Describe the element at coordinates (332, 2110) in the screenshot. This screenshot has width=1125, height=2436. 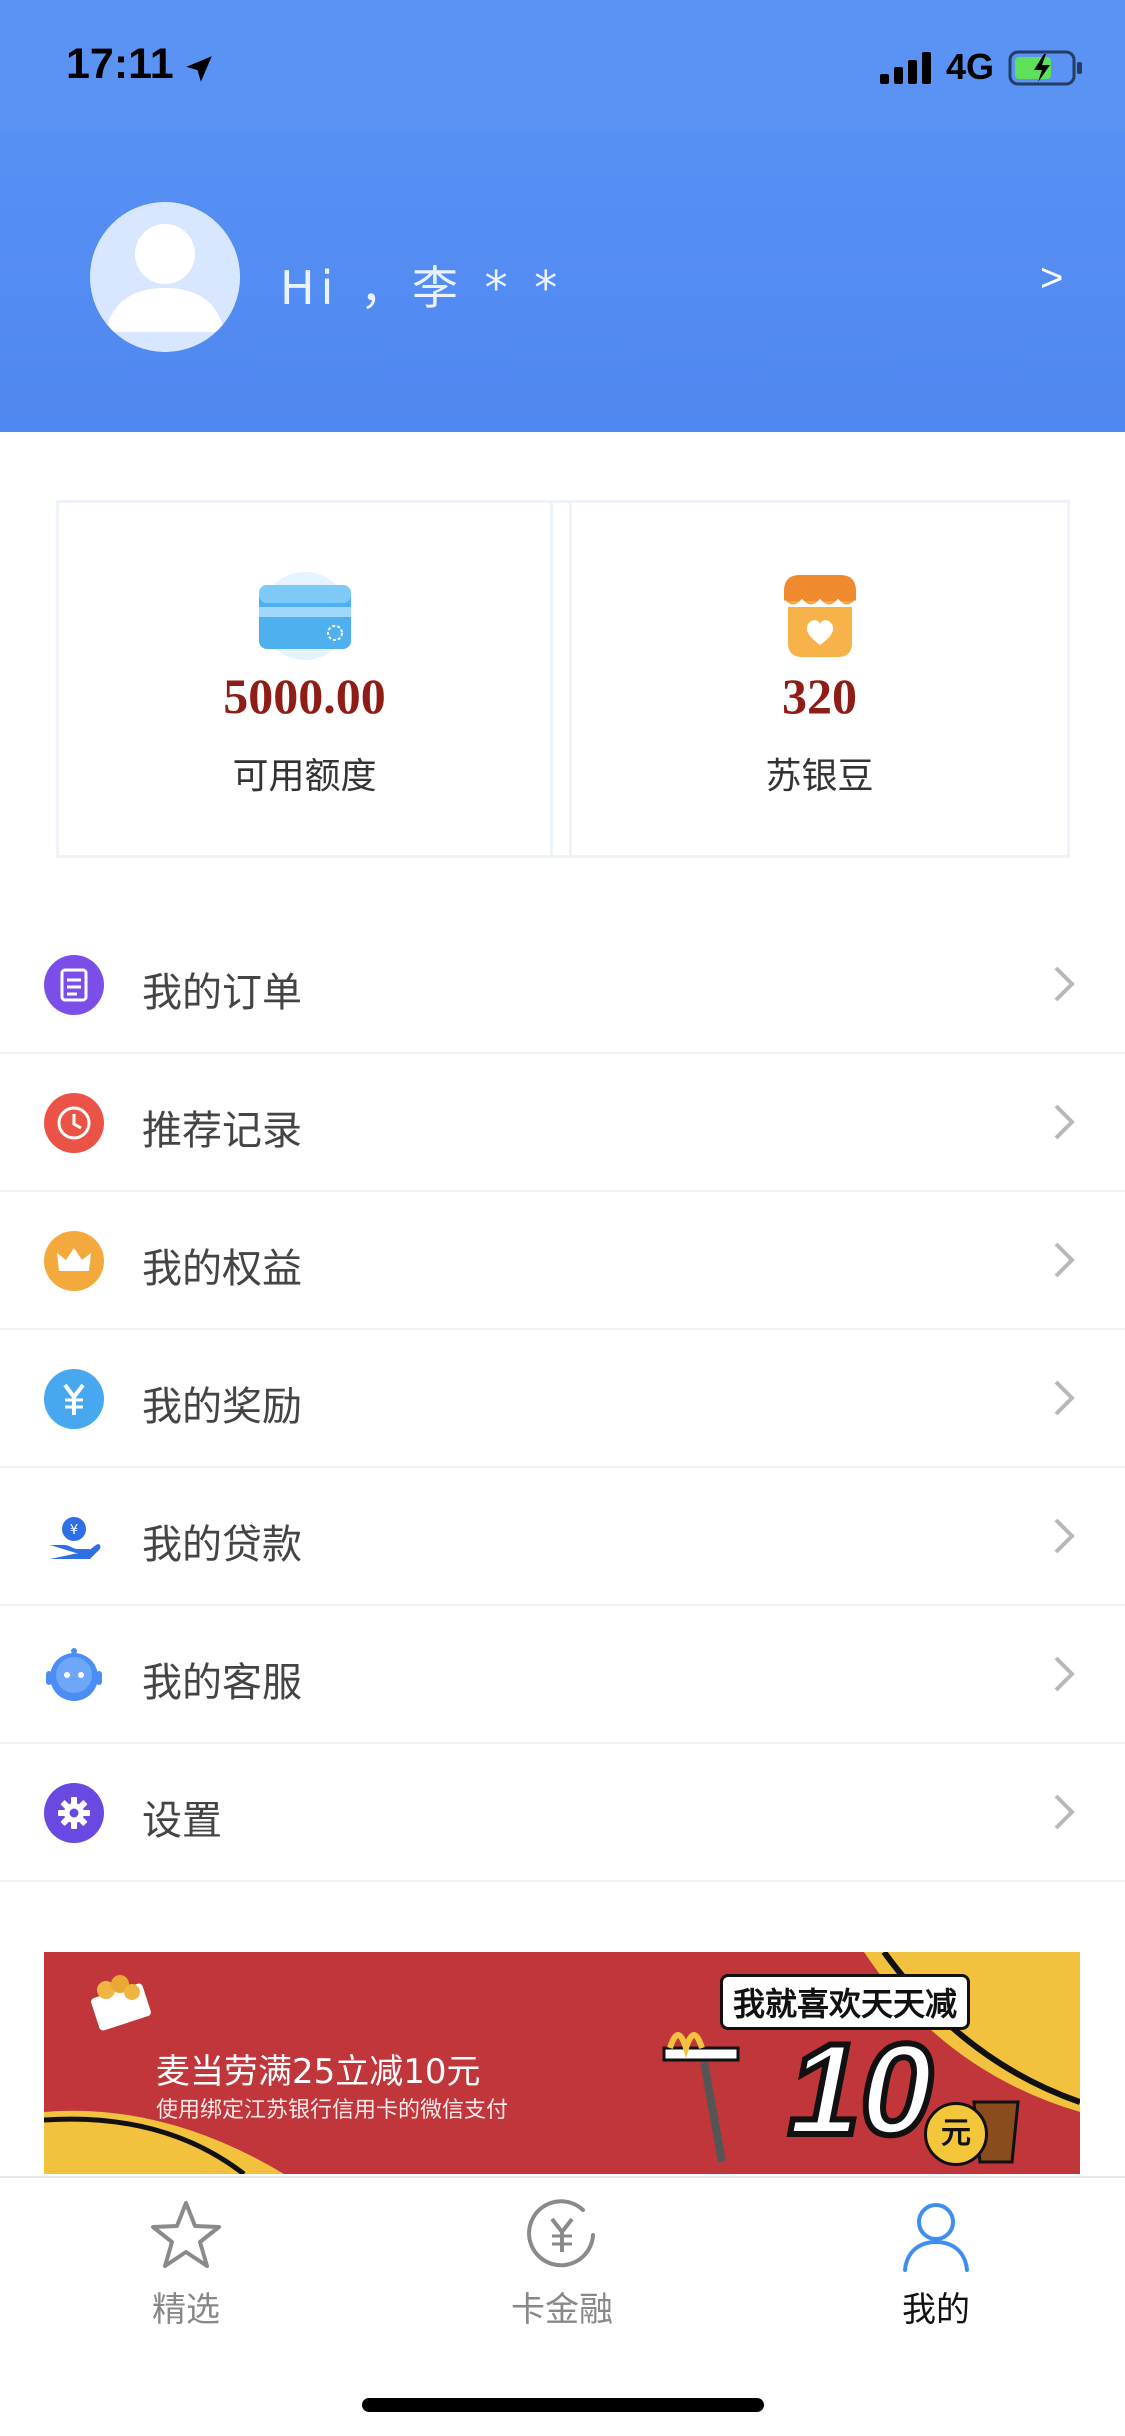
I see `banner-subtitle: 使用绑定江苏银行信用卡的微信支付` at that location.